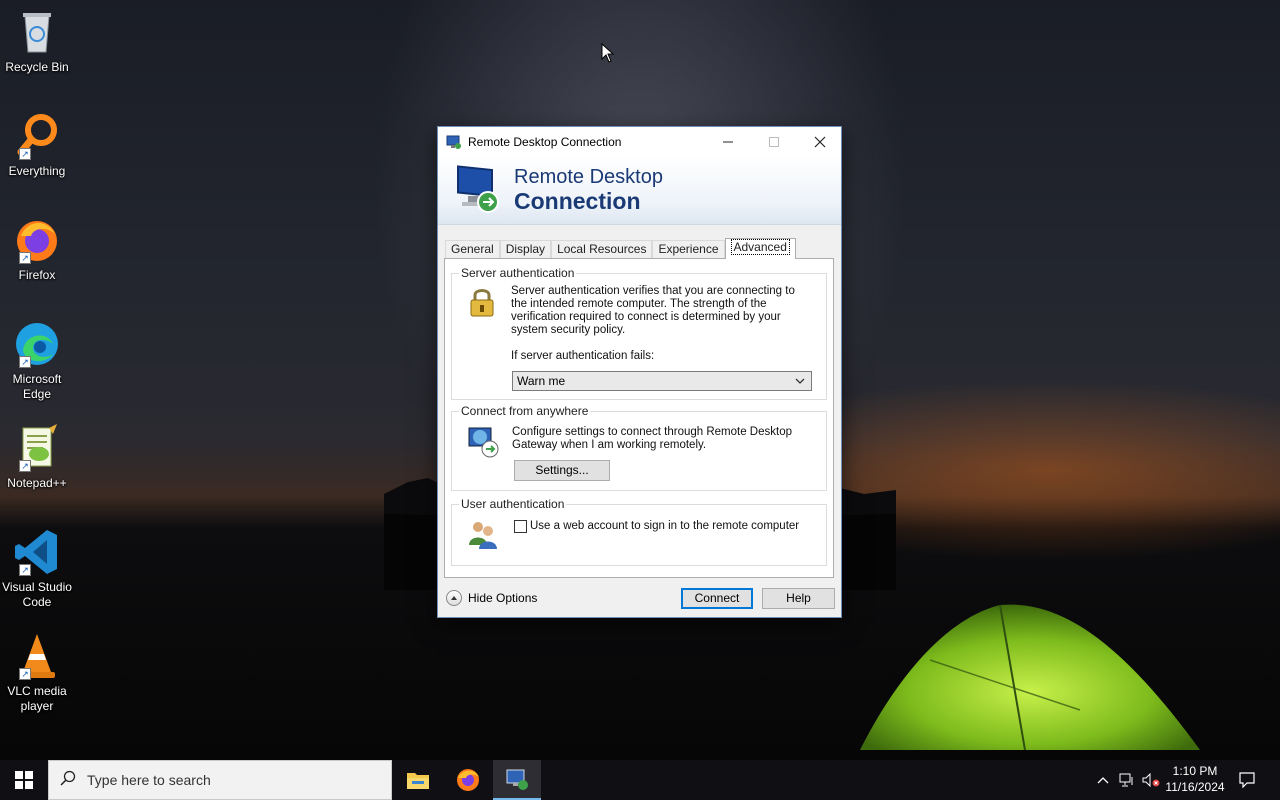 This screenshot has height=800, width=1280. Describe the element at coordinates (545, 141) in the screenshot. I see `window-title: Remote Desktop Connection` at that location.